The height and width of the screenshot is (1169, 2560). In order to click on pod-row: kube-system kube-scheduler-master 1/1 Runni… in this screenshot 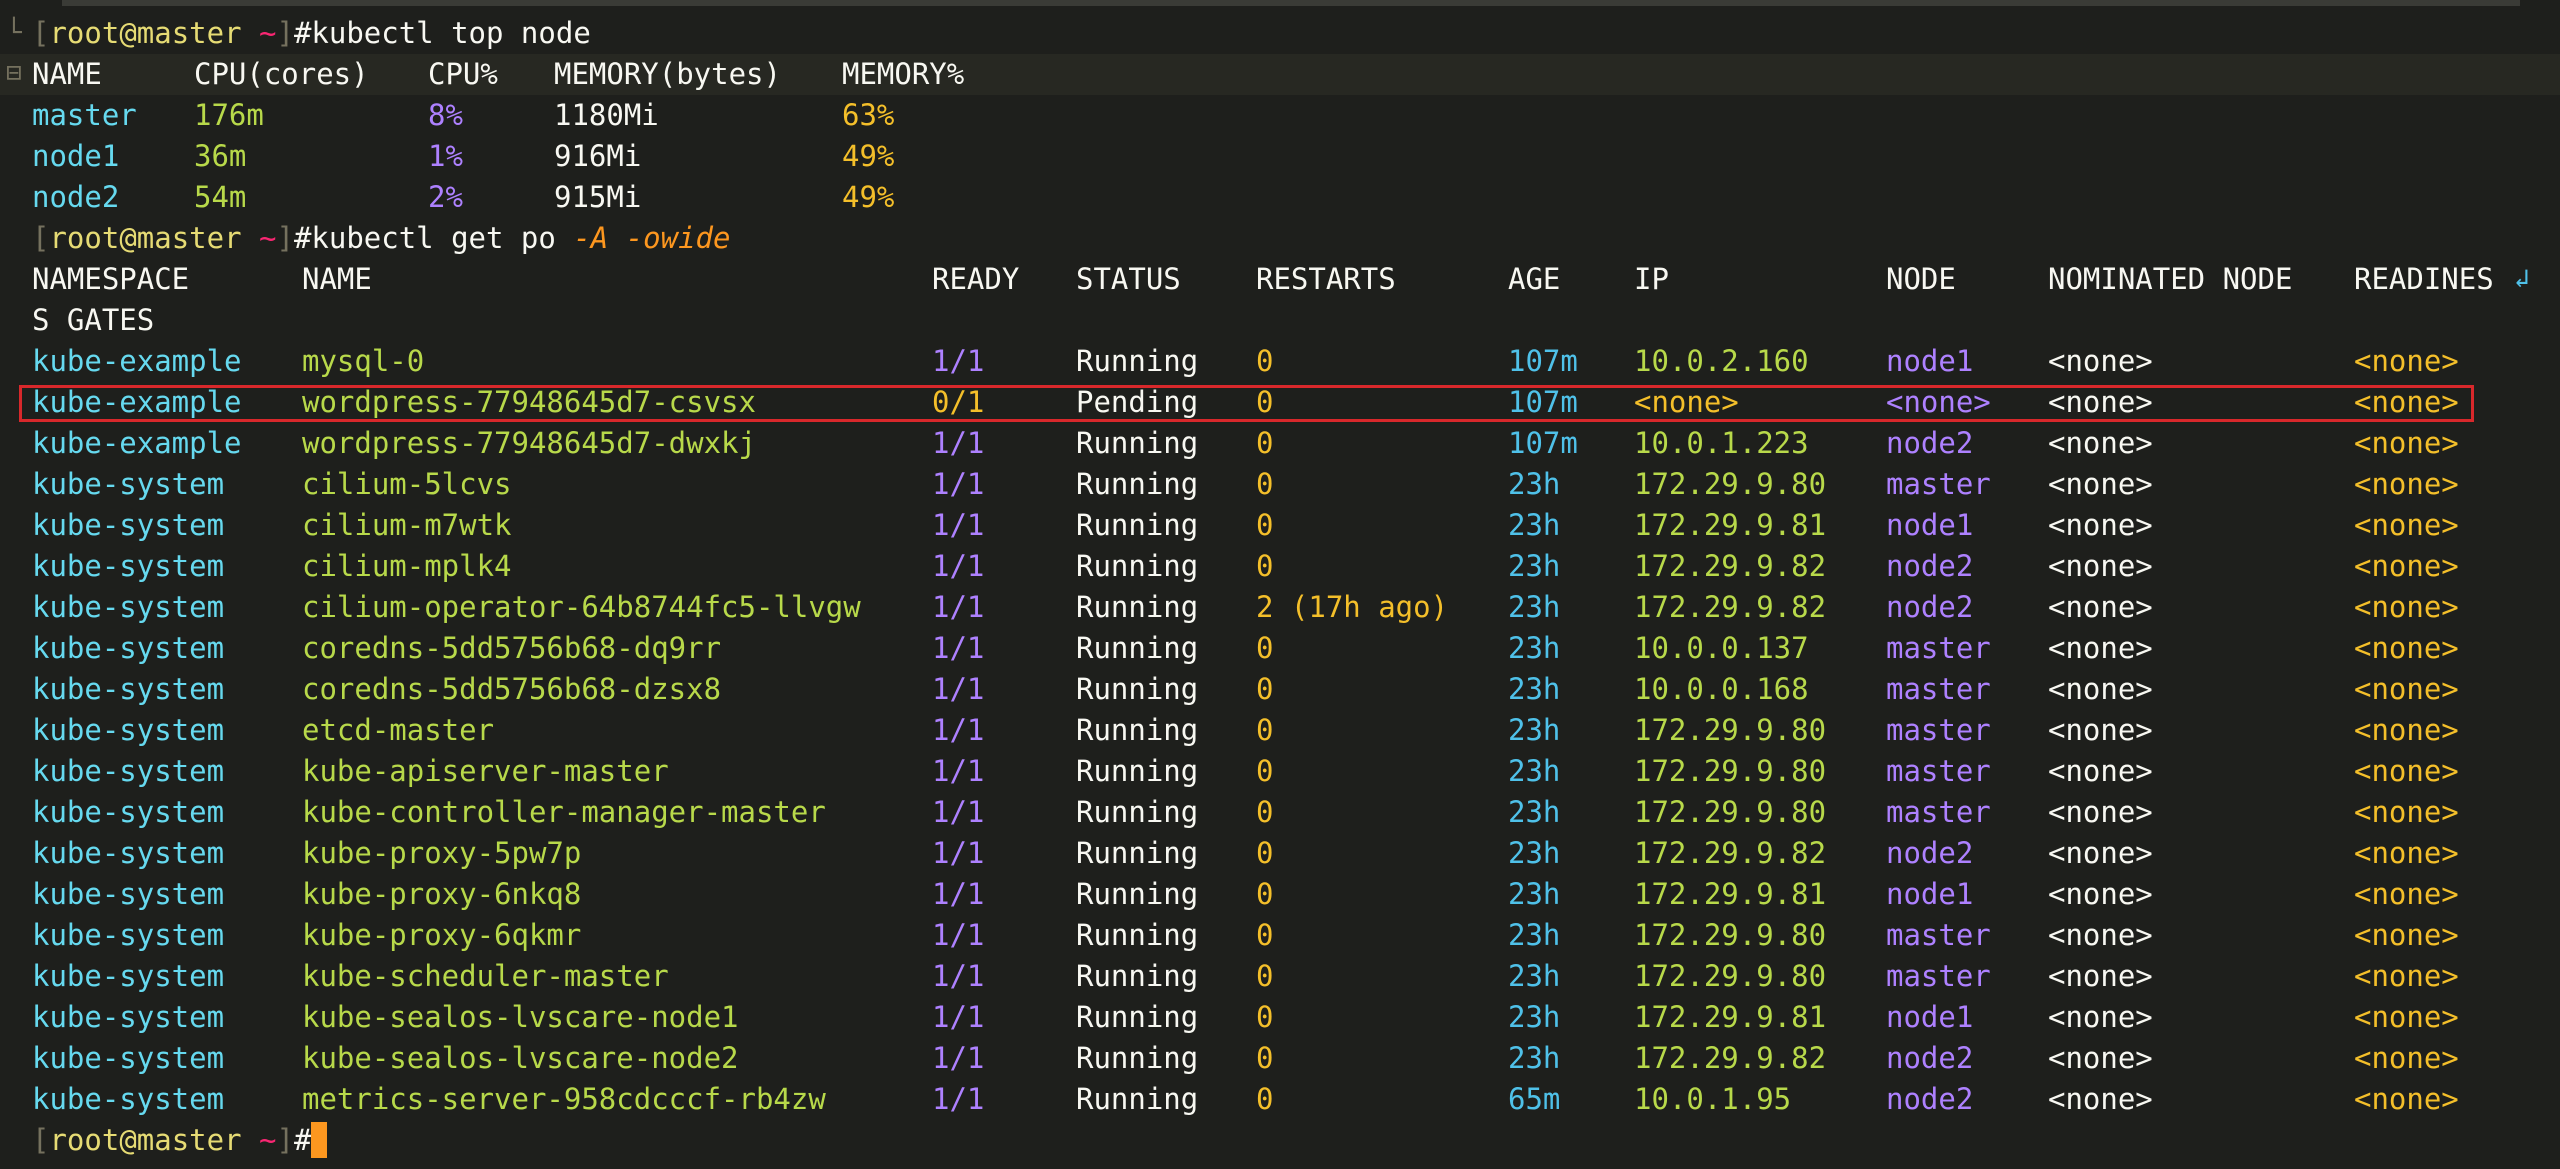, I will do `click(1280, 976)`.